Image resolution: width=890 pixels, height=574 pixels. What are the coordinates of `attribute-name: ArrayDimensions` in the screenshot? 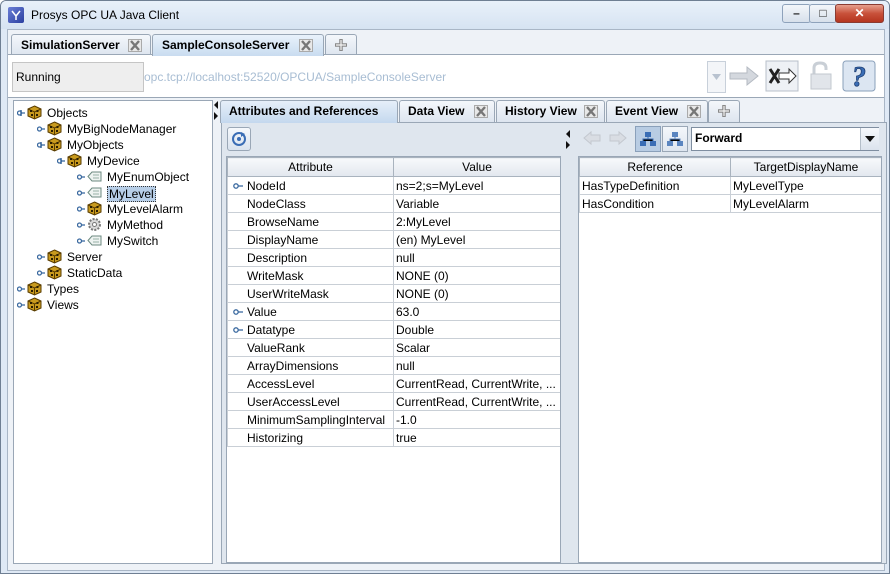 It's located at (293, 365).